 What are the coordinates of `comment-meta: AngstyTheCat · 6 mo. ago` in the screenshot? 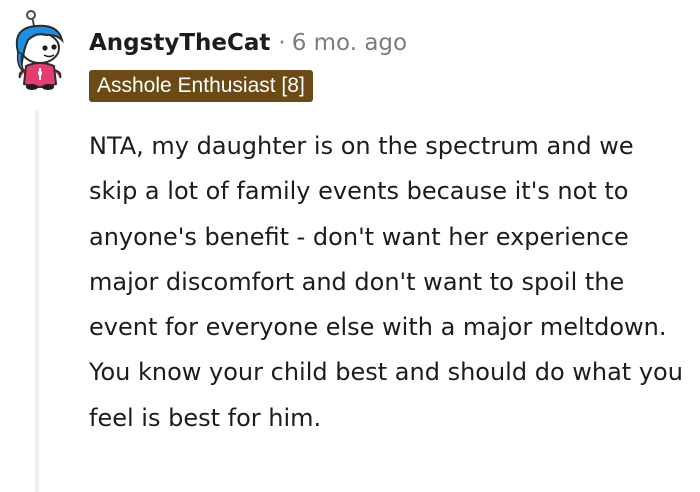 It's located at (248, 43).